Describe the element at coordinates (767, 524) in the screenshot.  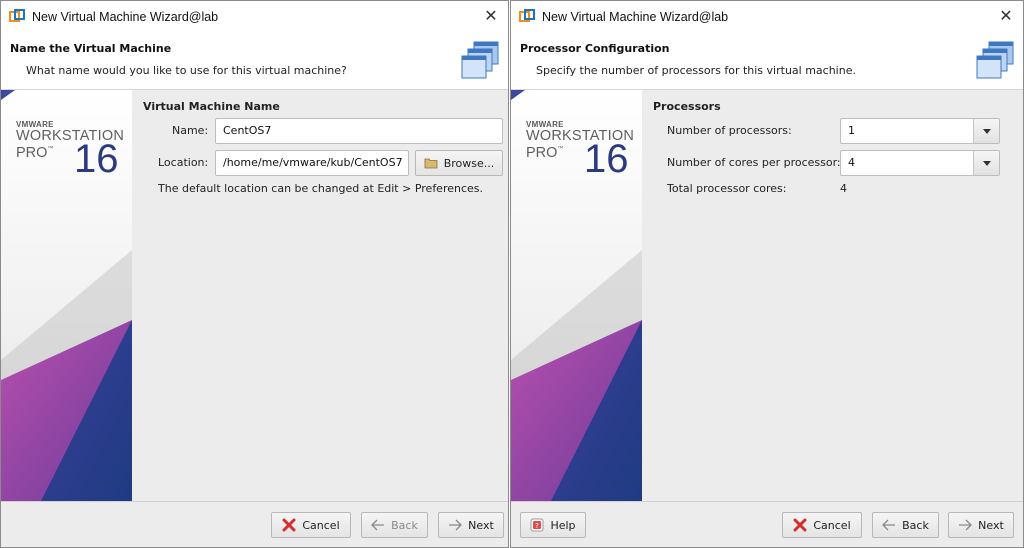
I see `wizard-footer: ? Help Cancel Back Next` at that location.